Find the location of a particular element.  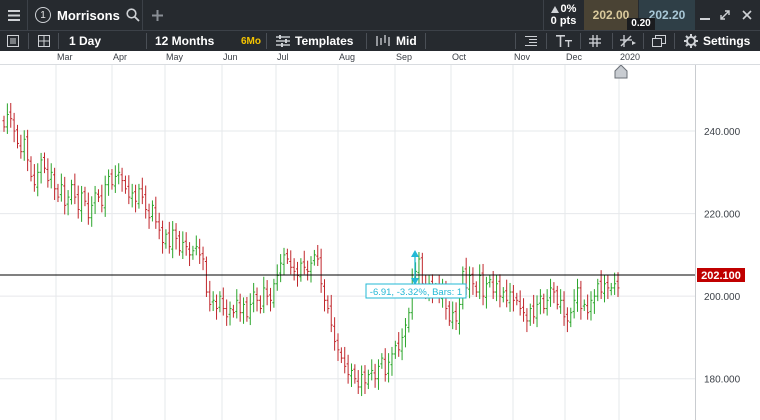

last-price-value: 202.100 is located at coordinates (721, 276).